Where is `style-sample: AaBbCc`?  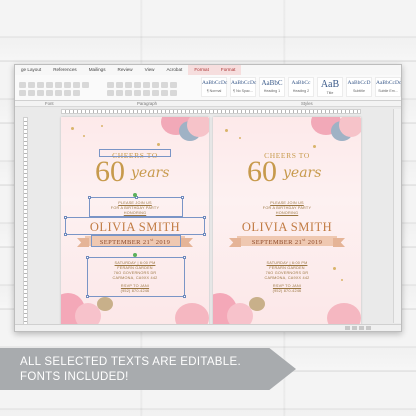 style-sample: AaBbCc is located at coordinates (301, 83).